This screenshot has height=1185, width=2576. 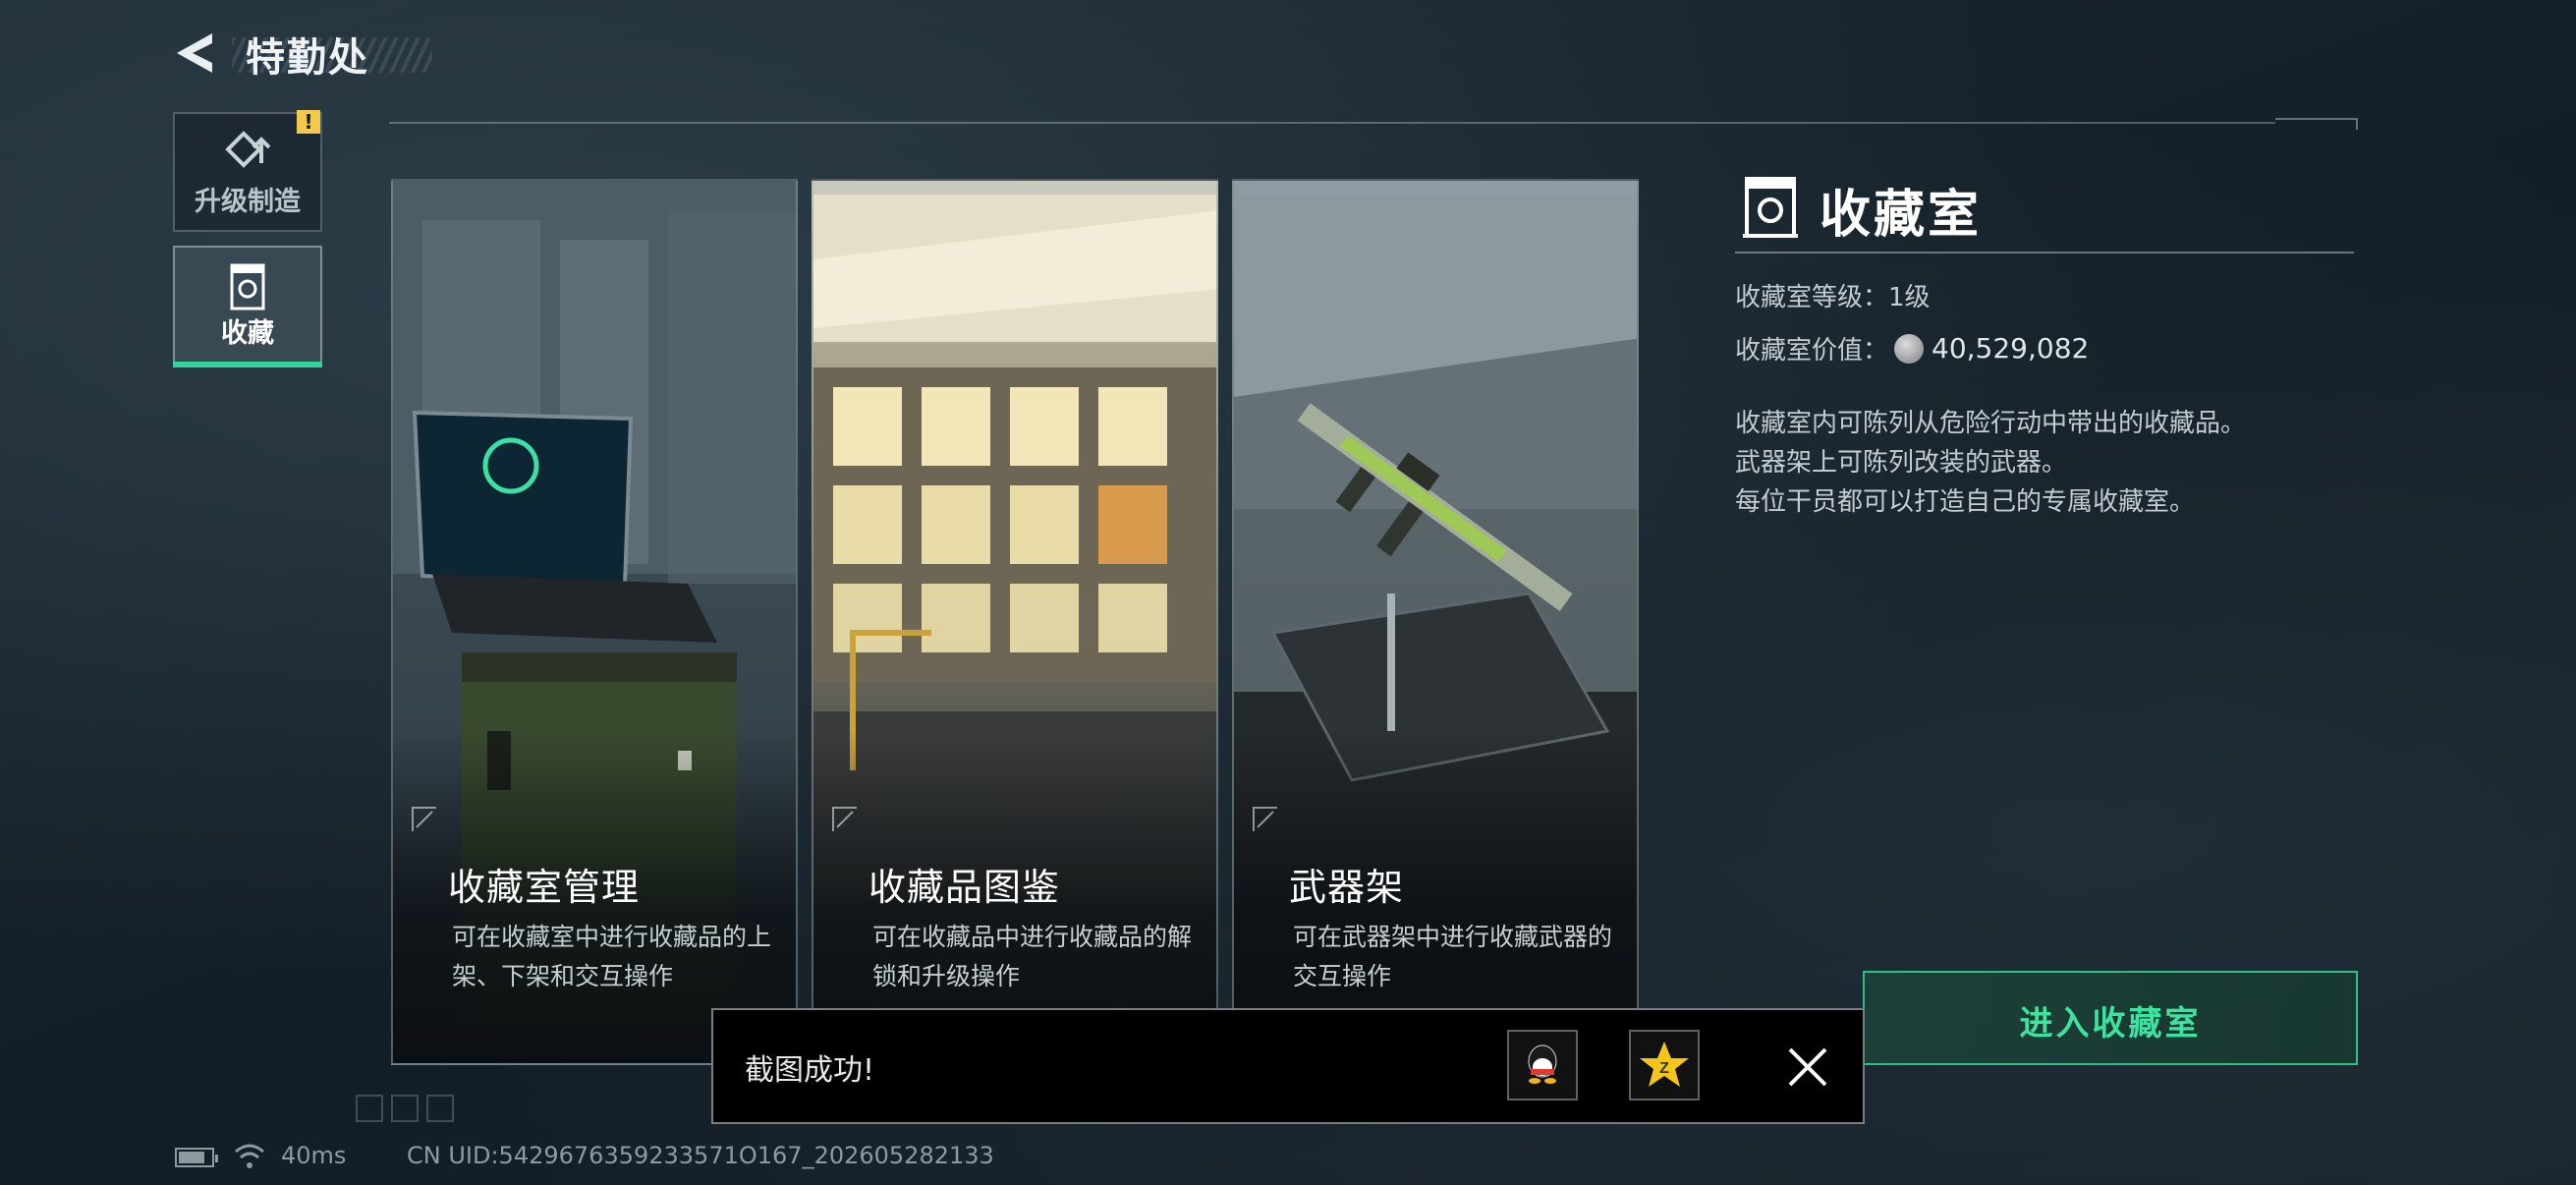 I want to click on close-icon, so click(x=1807, y=1068).